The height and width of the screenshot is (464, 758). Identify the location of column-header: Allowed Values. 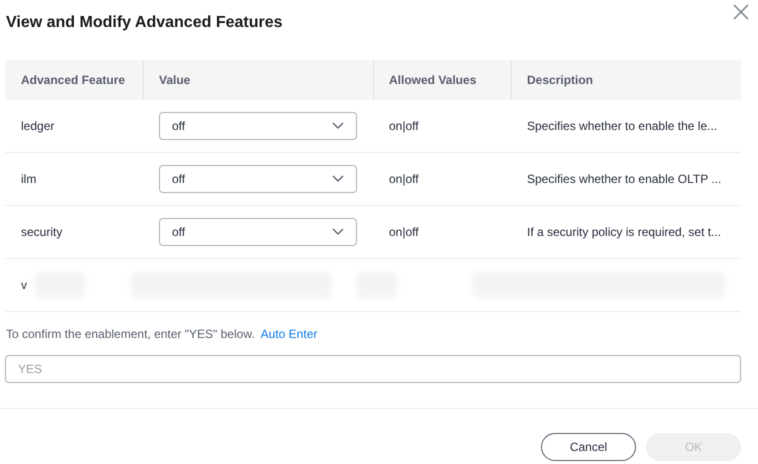
(432, 80).